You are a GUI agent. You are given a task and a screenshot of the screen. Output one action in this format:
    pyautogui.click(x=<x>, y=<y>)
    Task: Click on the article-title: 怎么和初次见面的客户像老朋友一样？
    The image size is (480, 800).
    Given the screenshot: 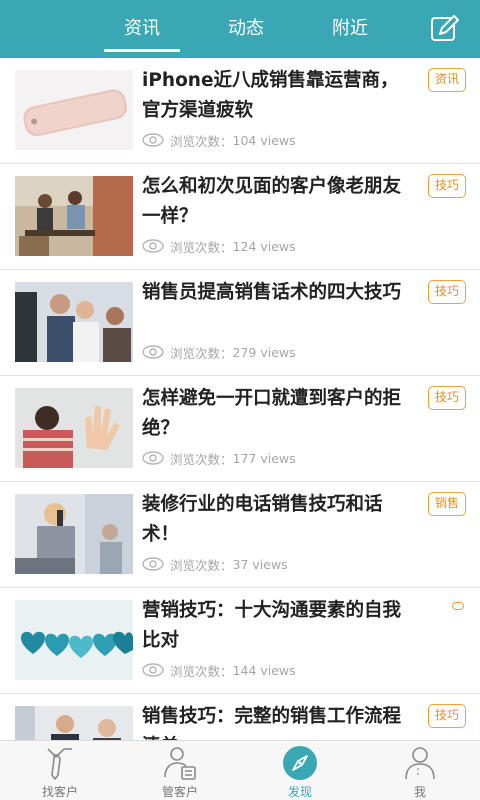 What is the action you would take?
    pyautogui.click(x=277, y=202)
    